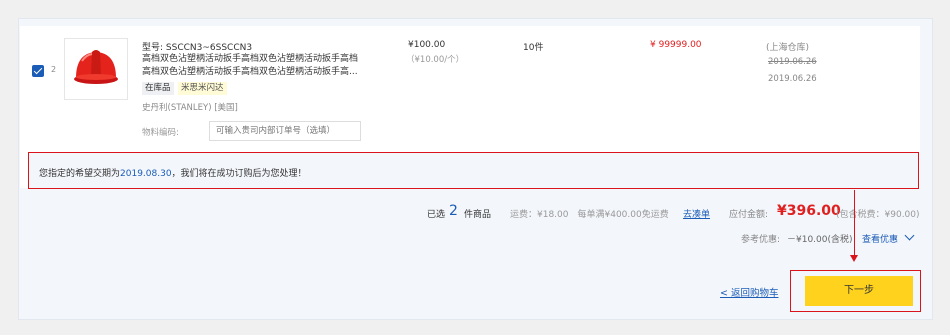 This screenshot has height=335, width=950. What do you see at coordinates (761, 240) in the screenshot?
I see `reference-discount-label: 参考优惠:` at bounding box center [761, 240].